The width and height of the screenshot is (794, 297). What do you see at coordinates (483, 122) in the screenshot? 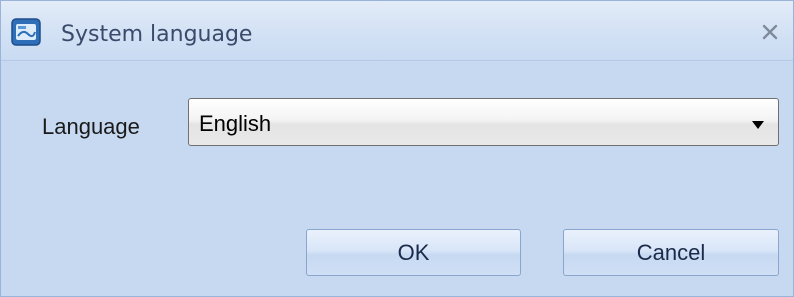
I see `language-dropdown: English` at bounding box center [483, 122].